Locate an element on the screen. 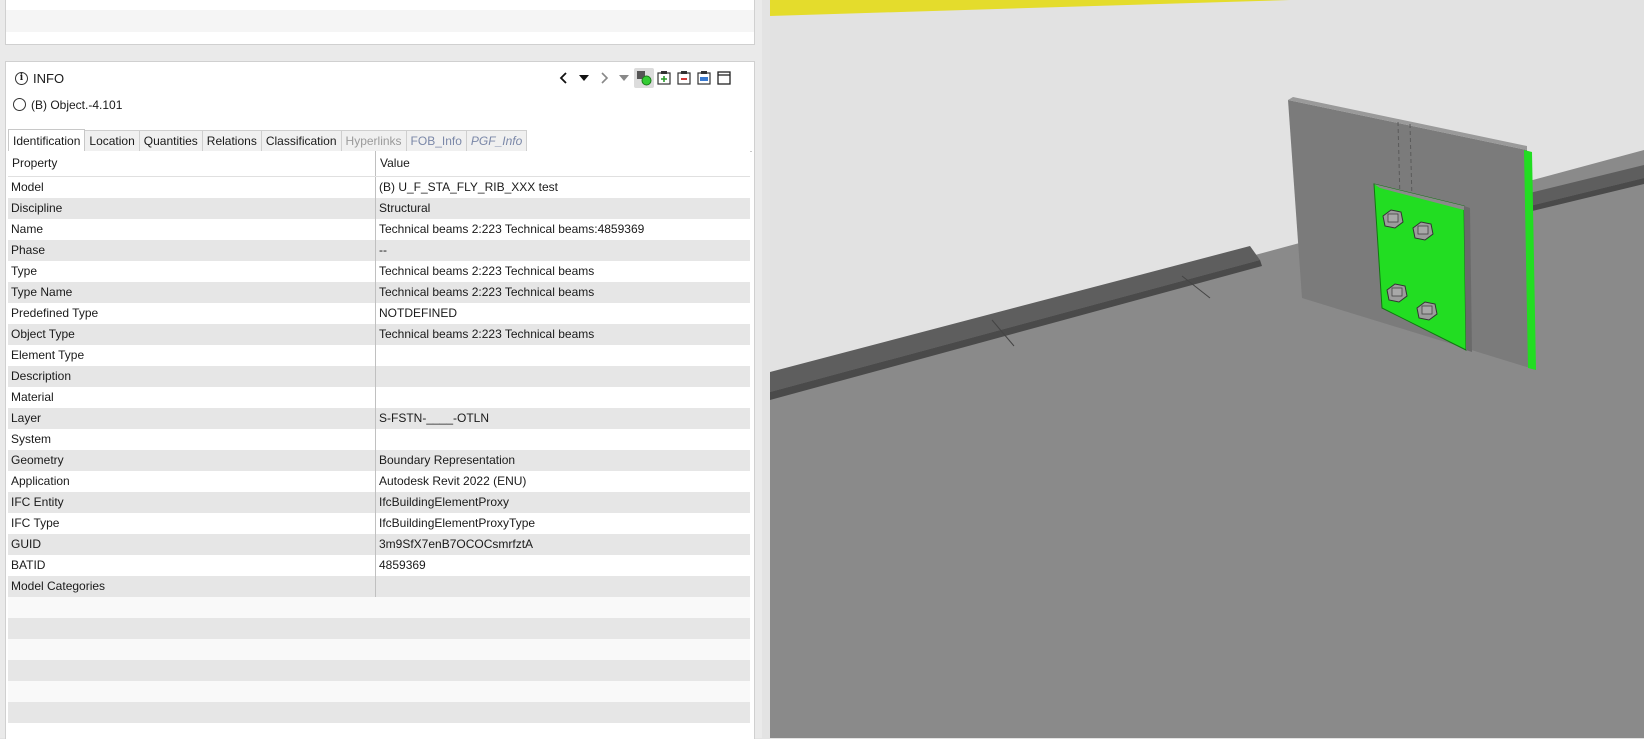 This screenshot has height=739, width=1644. table-row: Element Type is located at coordinates (379, 355).